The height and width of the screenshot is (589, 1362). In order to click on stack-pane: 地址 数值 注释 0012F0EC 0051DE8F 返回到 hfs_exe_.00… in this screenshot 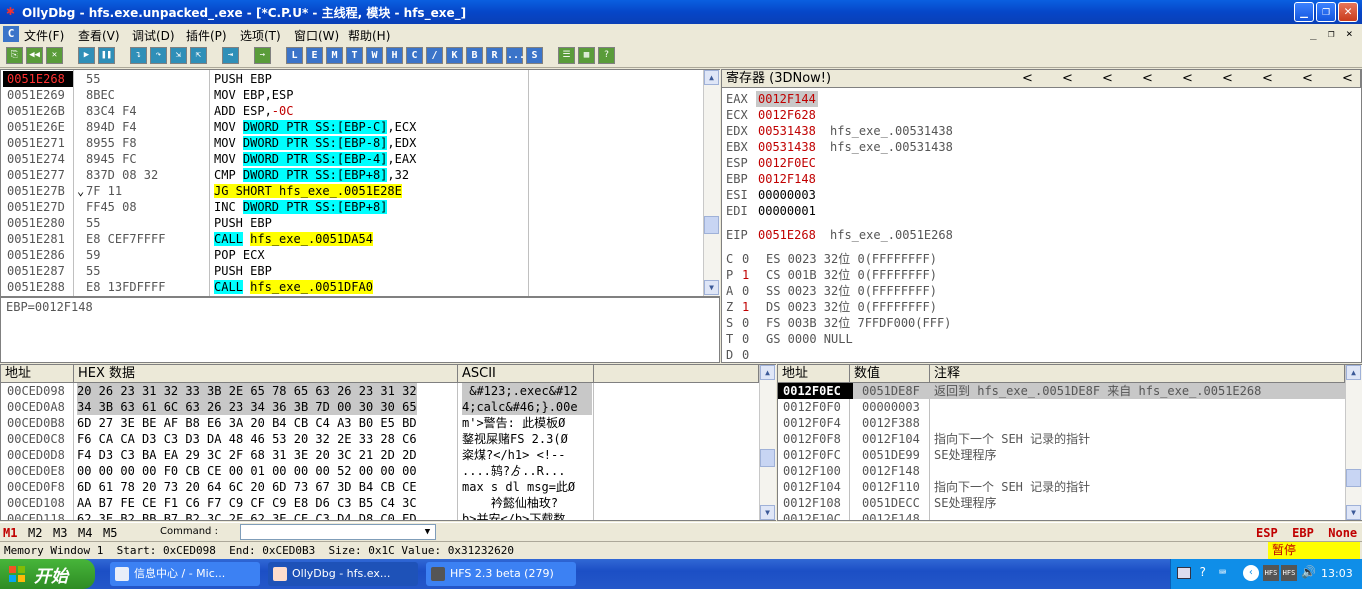, I will do `click(1069, 442)`.